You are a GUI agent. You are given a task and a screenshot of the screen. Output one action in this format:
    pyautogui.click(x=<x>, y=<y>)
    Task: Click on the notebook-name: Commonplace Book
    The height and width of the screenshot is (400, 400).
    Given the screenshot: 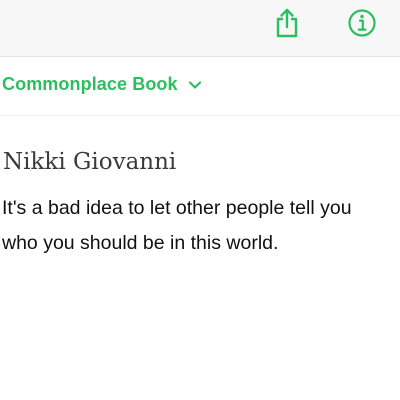 What is the action you would take?
    pyautogui.click(x=90, y=84)
    